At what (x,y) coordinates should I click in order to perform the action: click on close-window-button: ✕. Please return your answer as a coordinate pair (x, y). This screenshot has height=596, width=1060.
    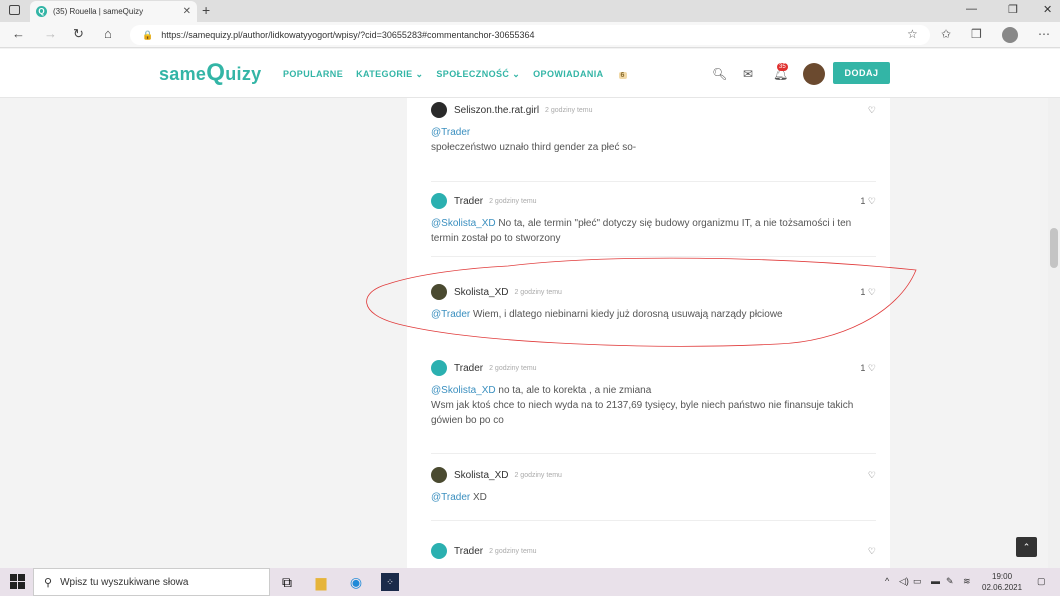
    Looking at the image, I should click on (1047, 9).